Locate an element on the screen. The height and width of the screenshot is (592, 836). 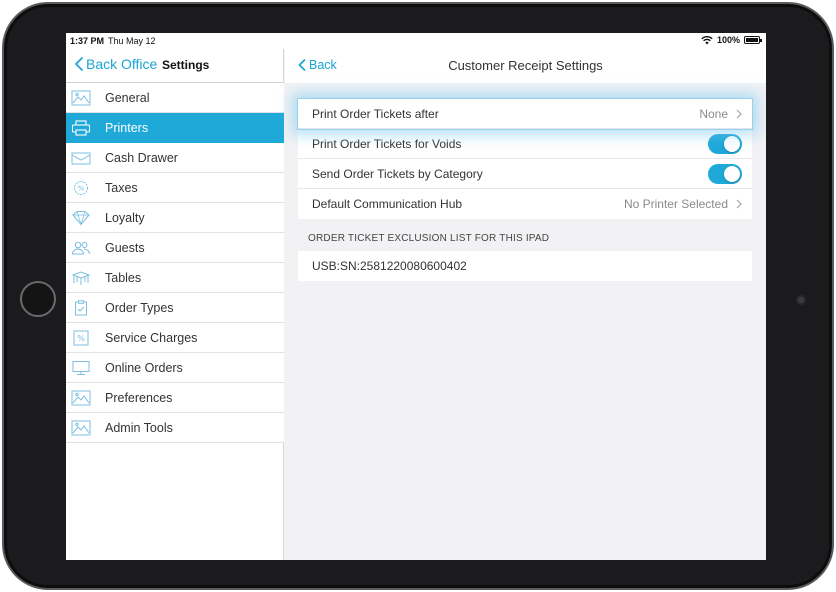
sidebar-item-label: Tables is located at coordinates (123, 277).